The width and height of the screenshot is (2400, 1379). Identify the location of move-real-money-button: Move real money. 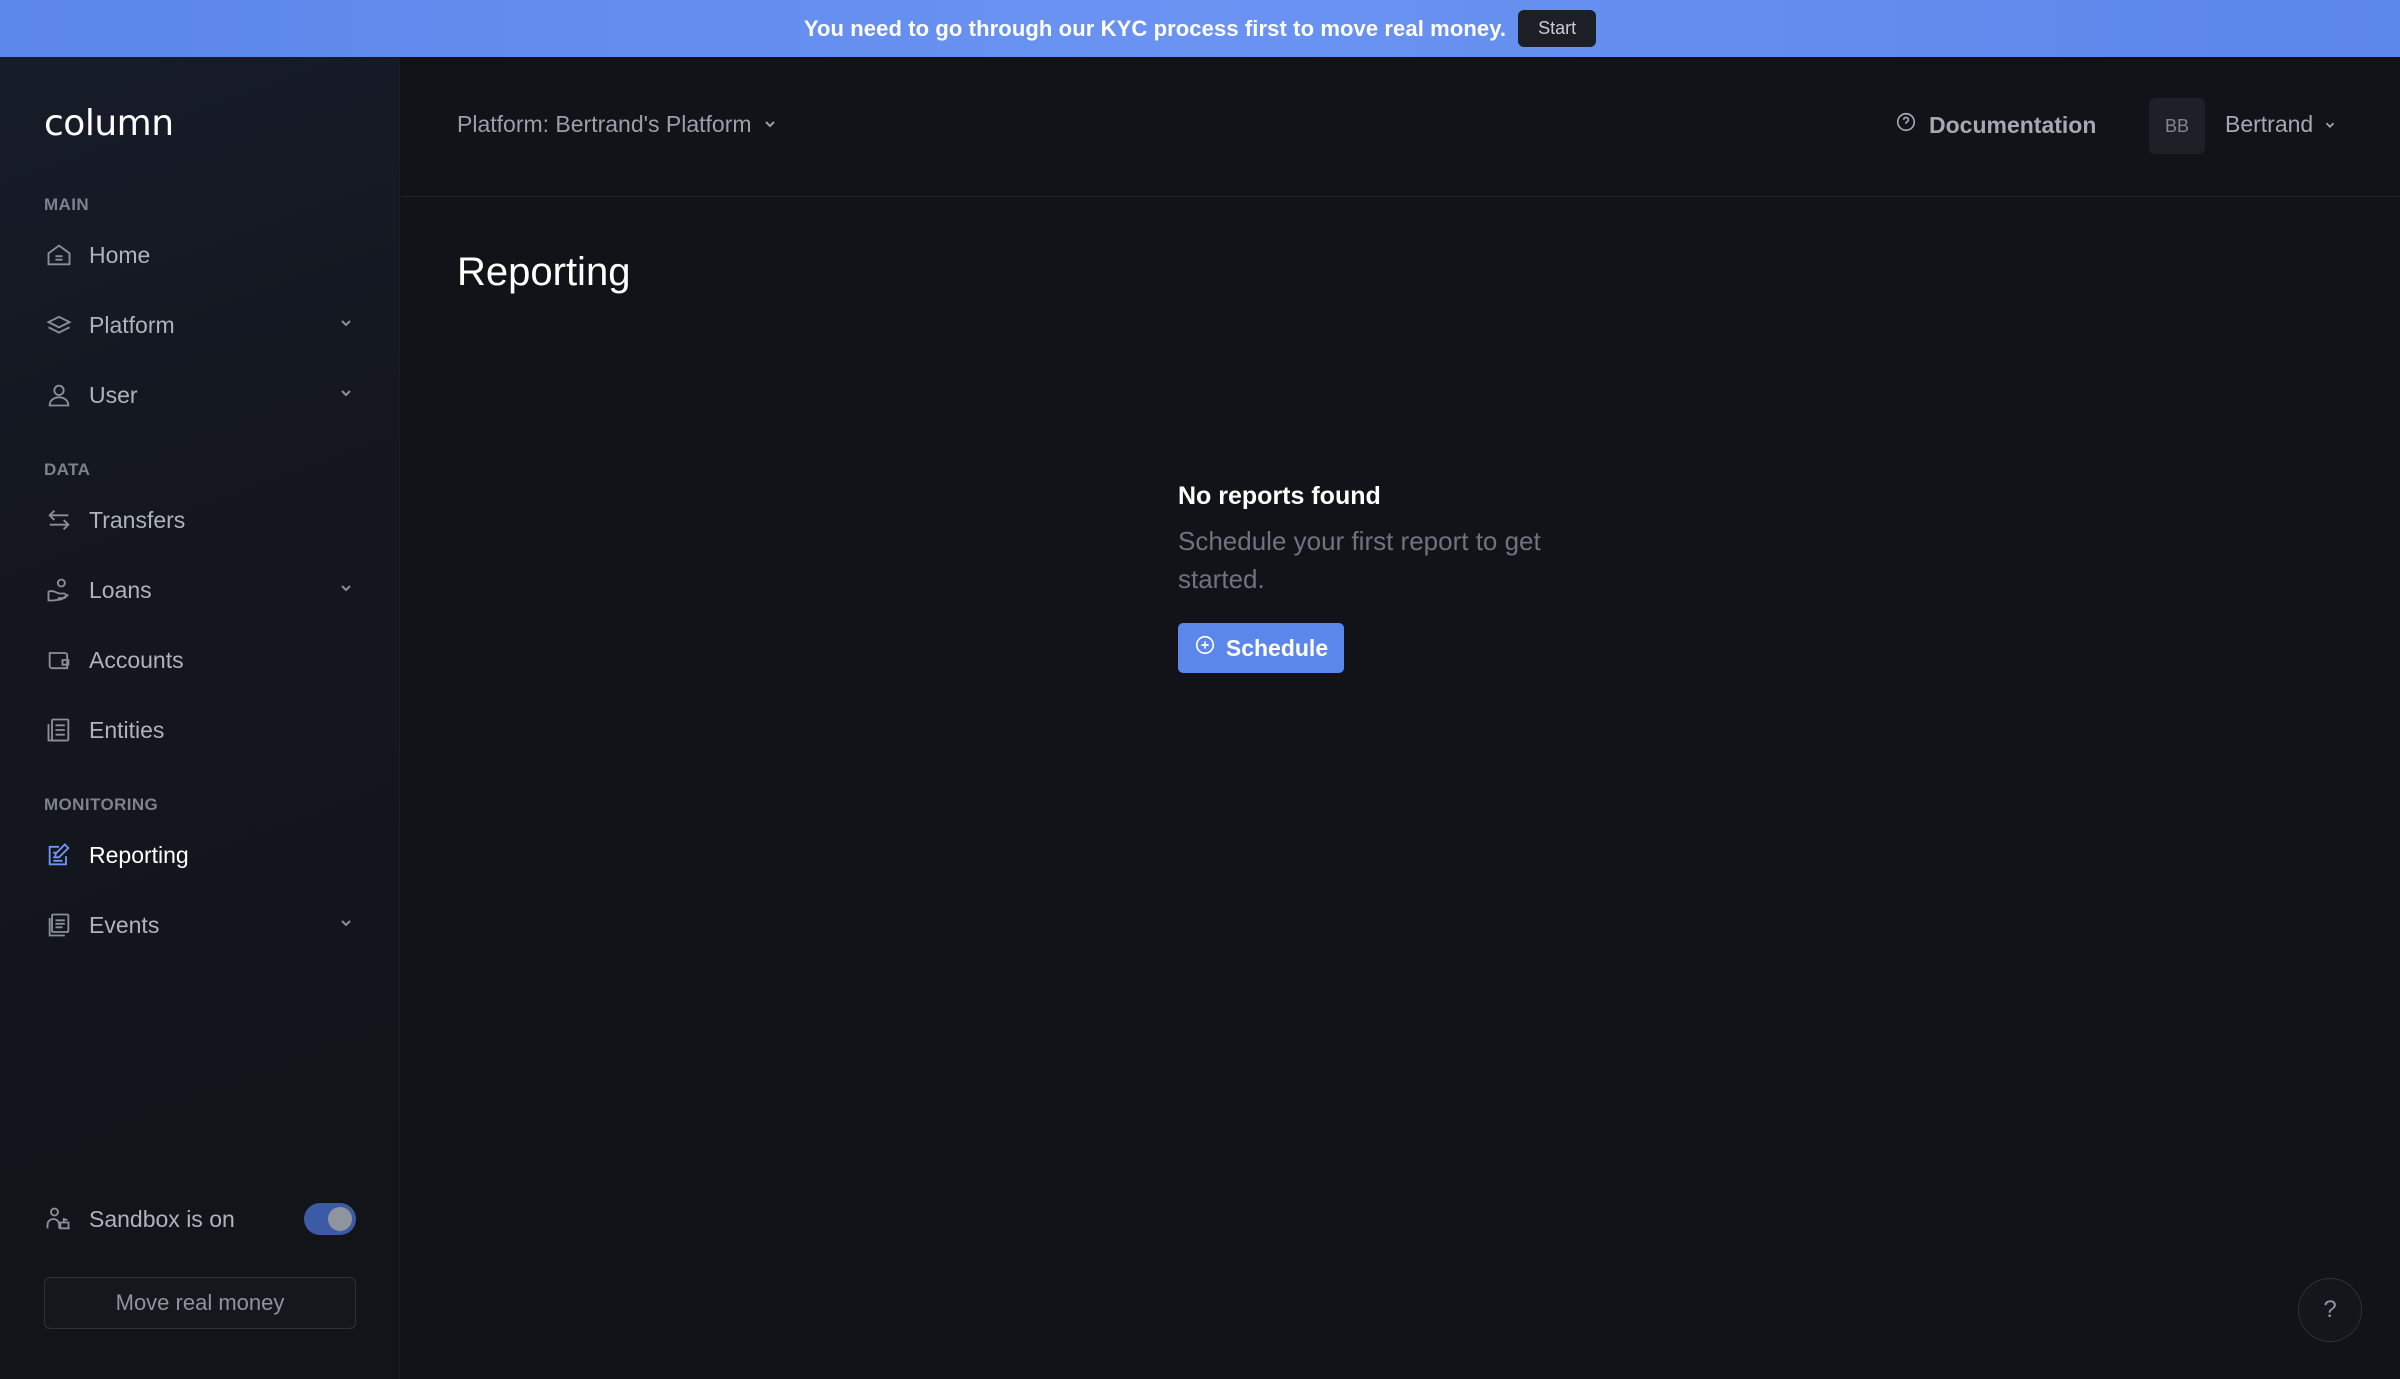
(200, 1303).